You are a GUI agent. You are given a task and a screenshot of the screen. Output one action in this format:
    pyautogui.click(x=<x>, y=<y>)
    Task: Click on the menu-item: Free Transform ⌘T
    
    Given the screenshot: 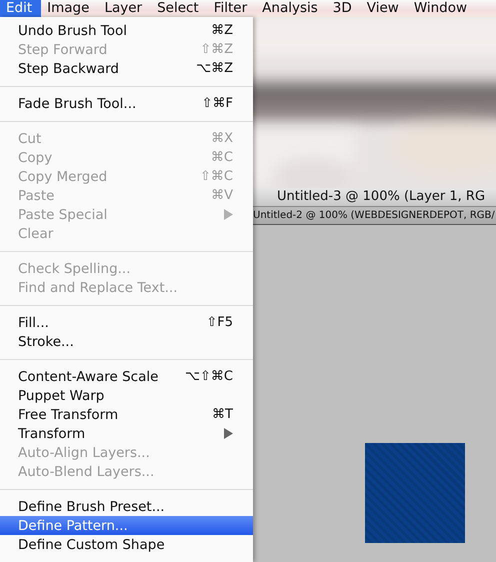 What is the action you would take?
    pyautogui.click(x=126, y=414)
    